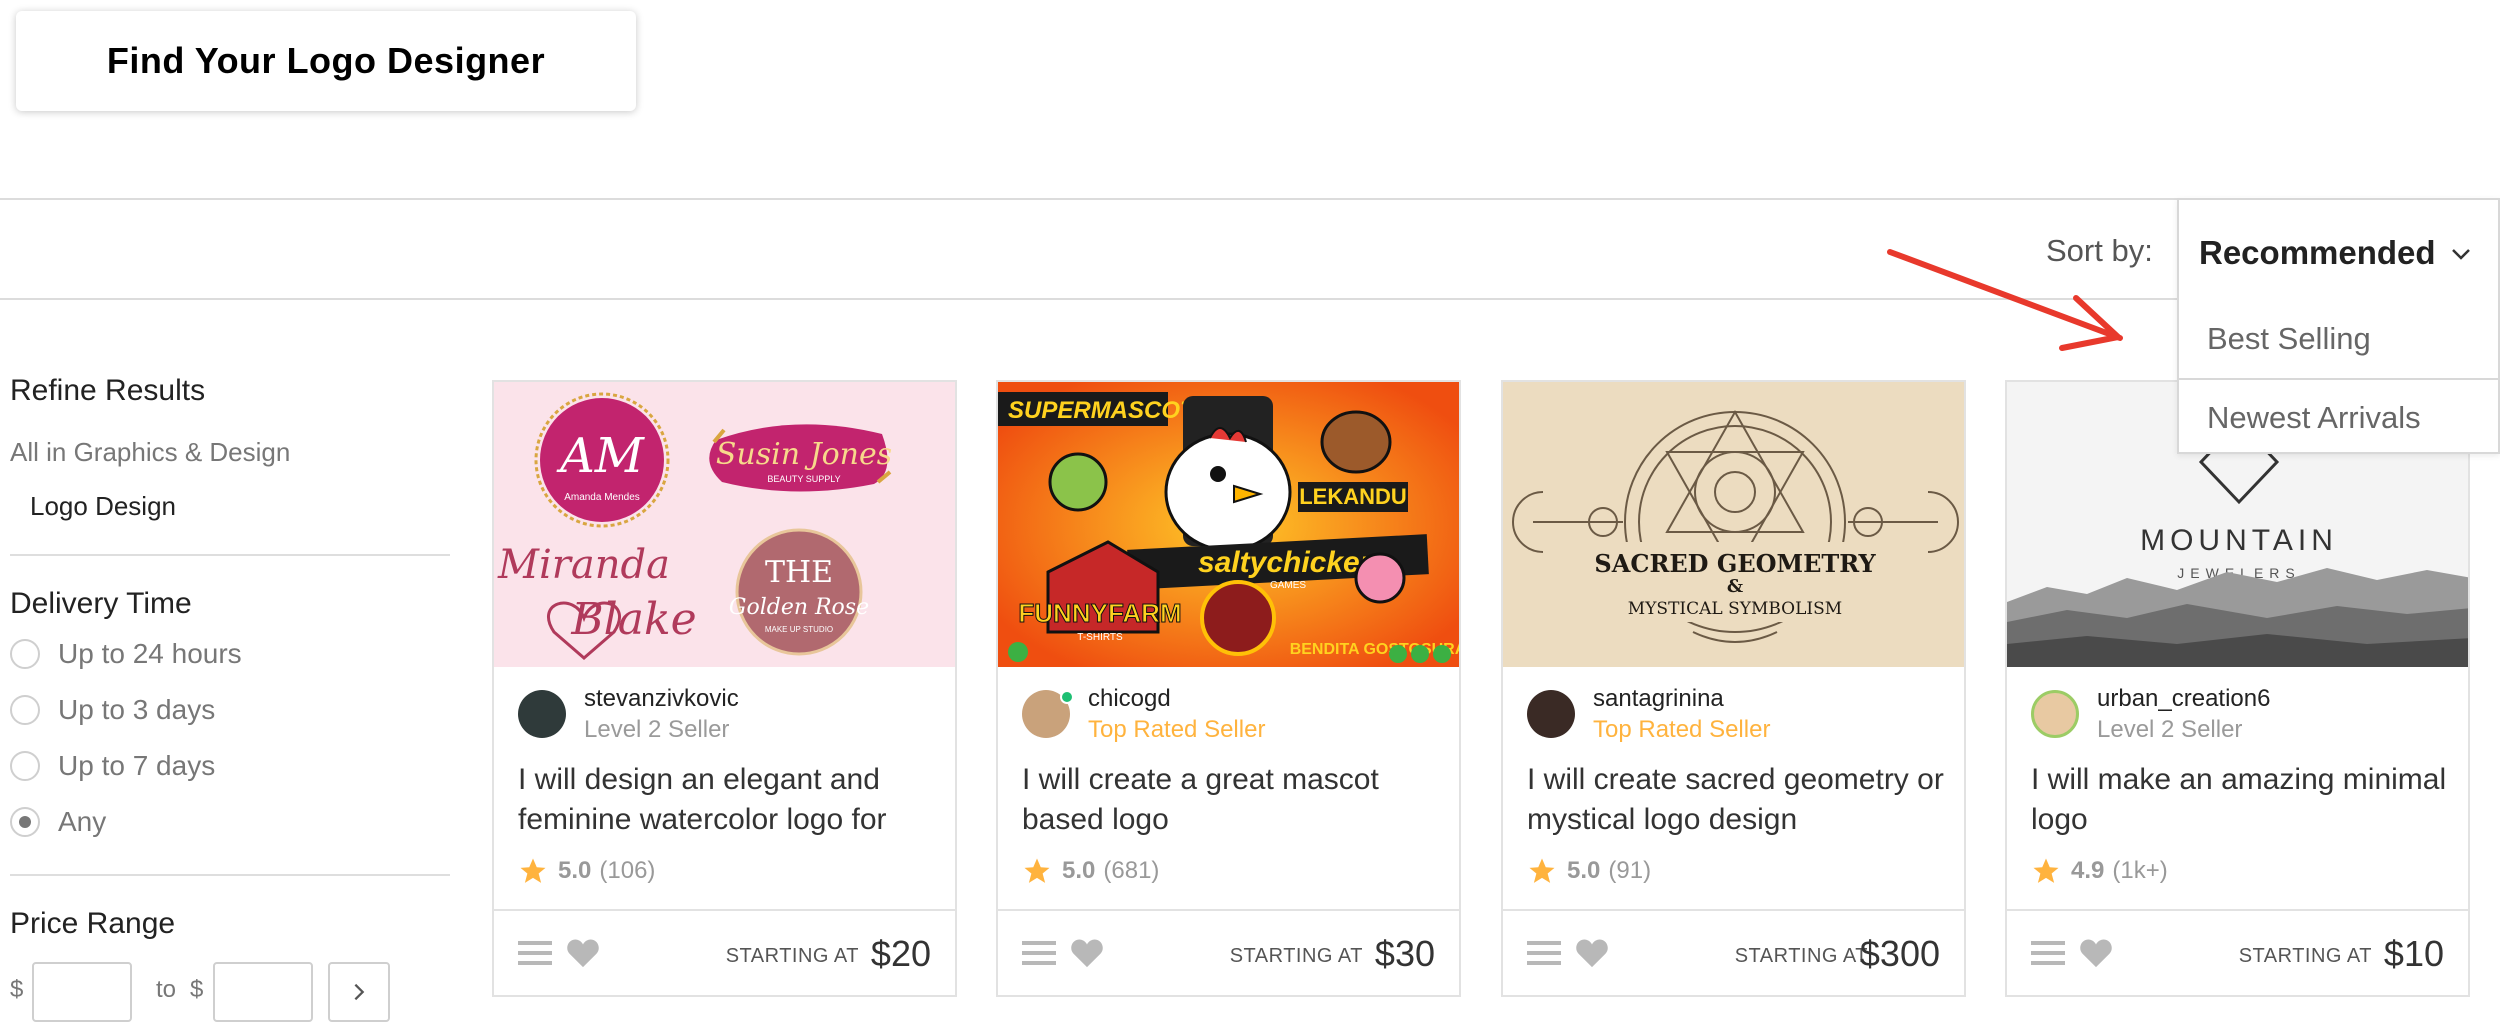 The image size is (2500, 1022). What do you see at coordinates (1648, 715) in the screenshot?
I see `seller-info: santagrinina Top Rated Seller` at bounding box center [1648, 715].